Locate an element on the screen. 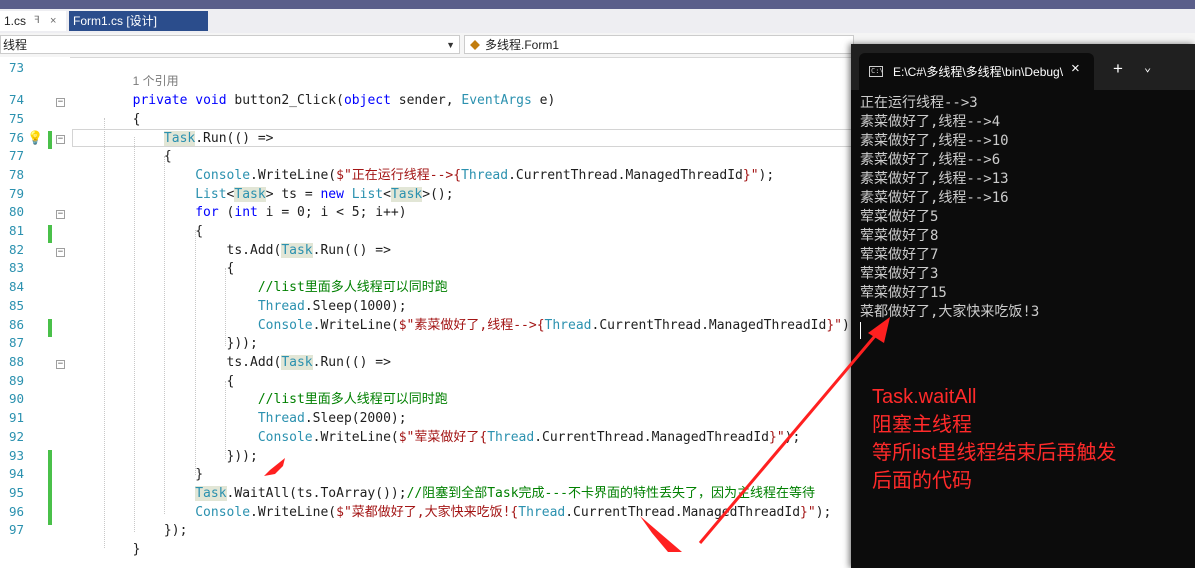 The height and width of the screenshot is (568, 1195). arrow-to-writeline is located at coordinates (661, 534).